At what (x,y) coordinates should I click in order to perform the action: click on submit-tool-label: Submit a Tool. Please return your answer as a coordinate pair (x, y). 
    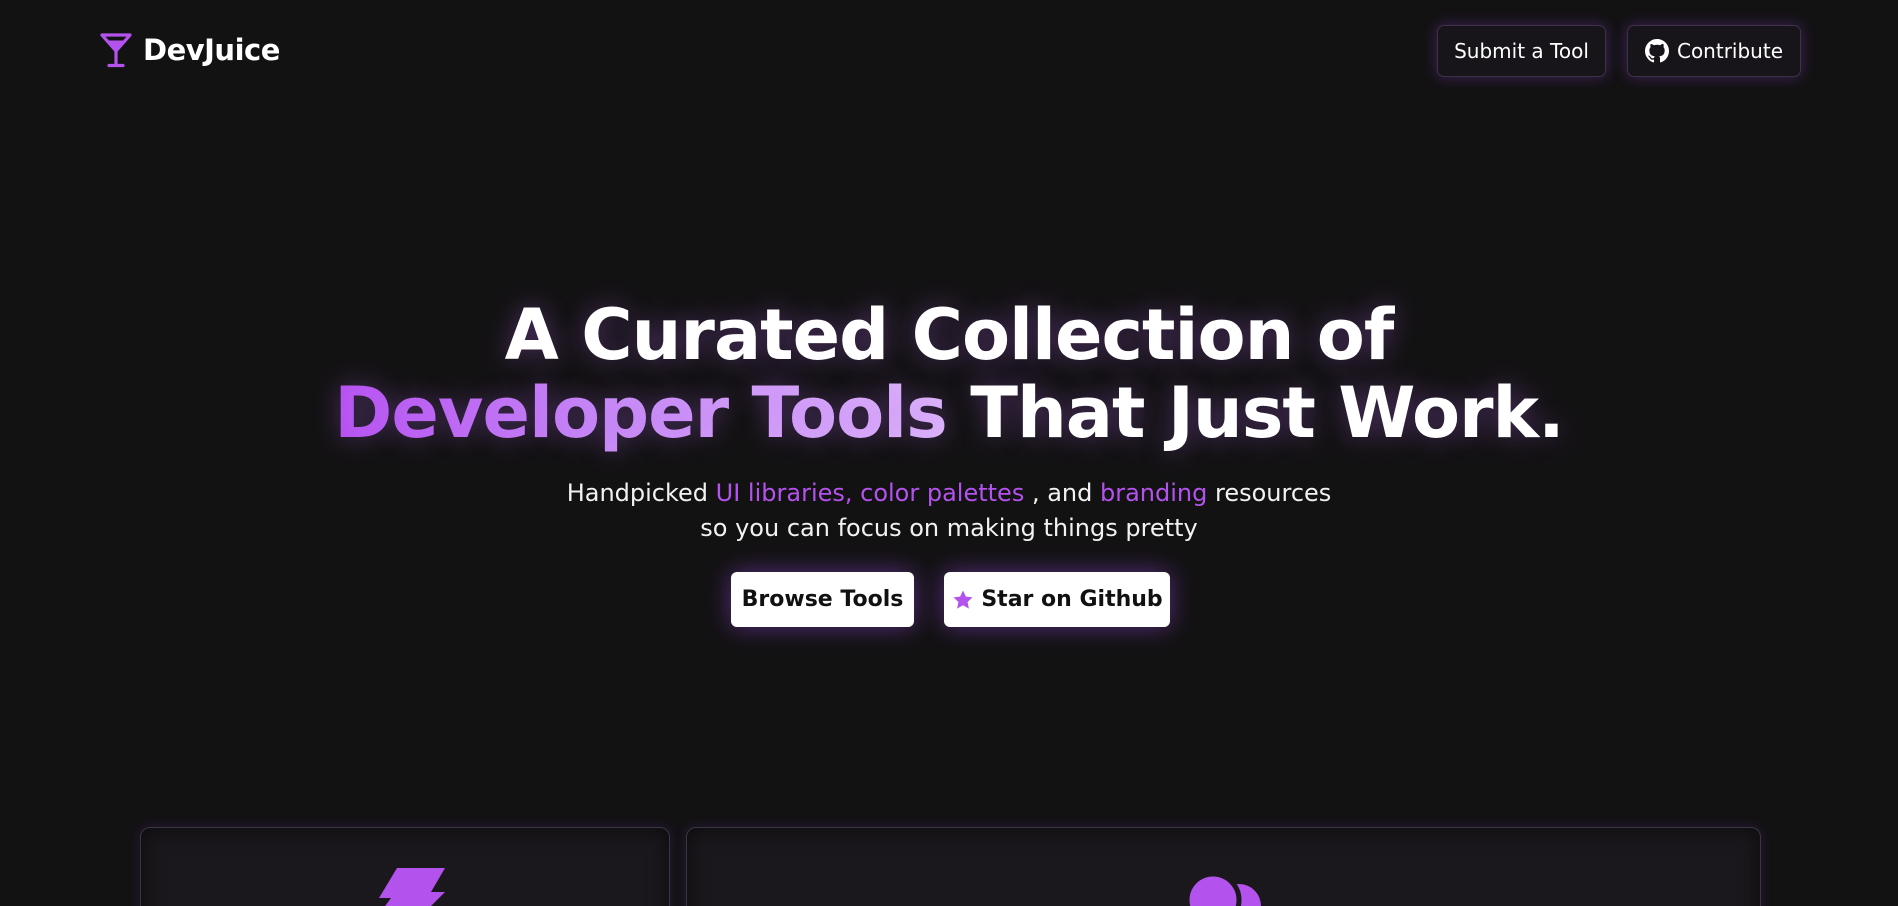
    Looking at the image, I should click on (1521, 51).